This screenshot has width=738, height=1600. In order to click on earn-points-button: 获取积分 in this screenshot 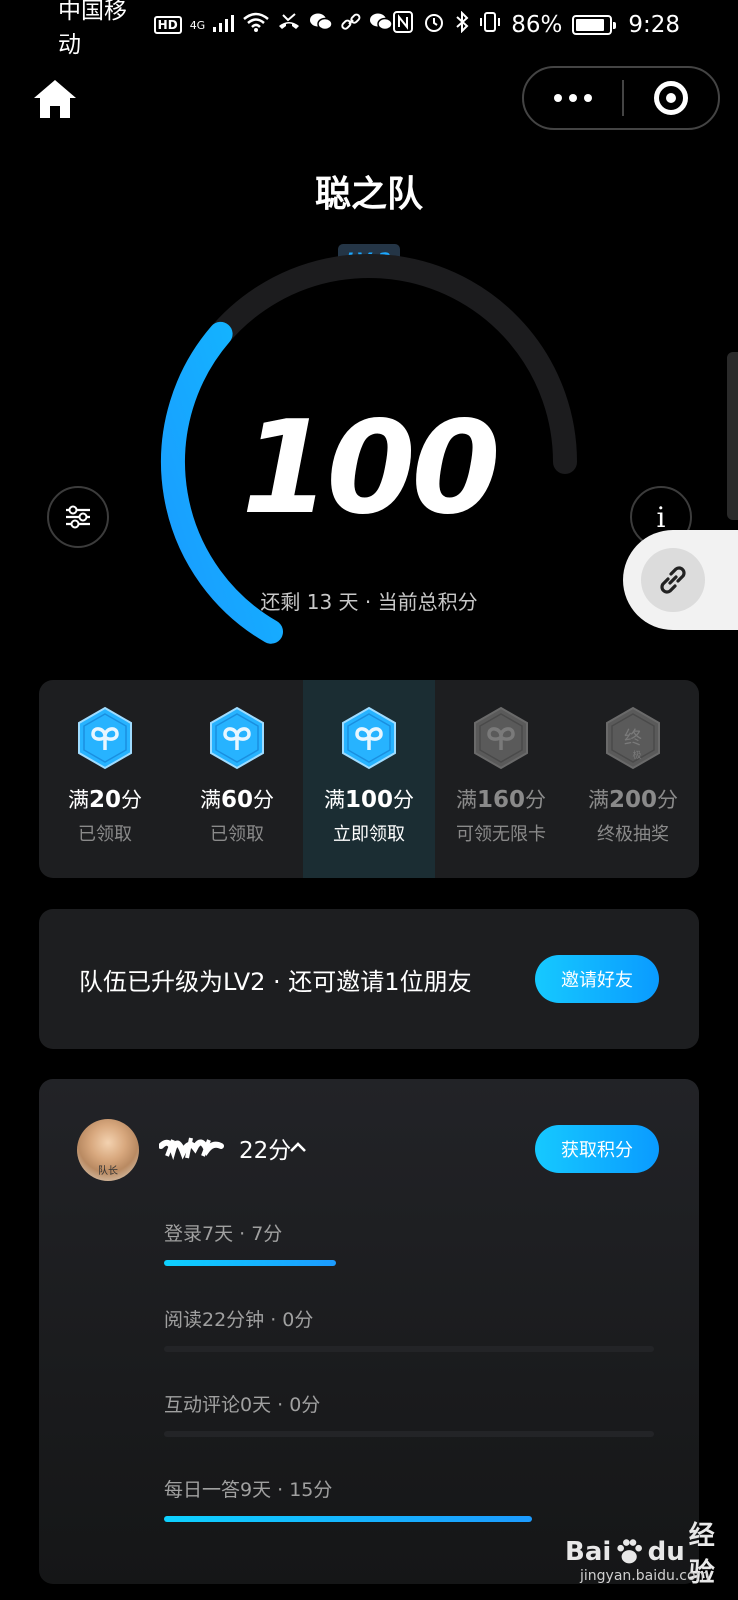, I will do `click(597, 1149)`.